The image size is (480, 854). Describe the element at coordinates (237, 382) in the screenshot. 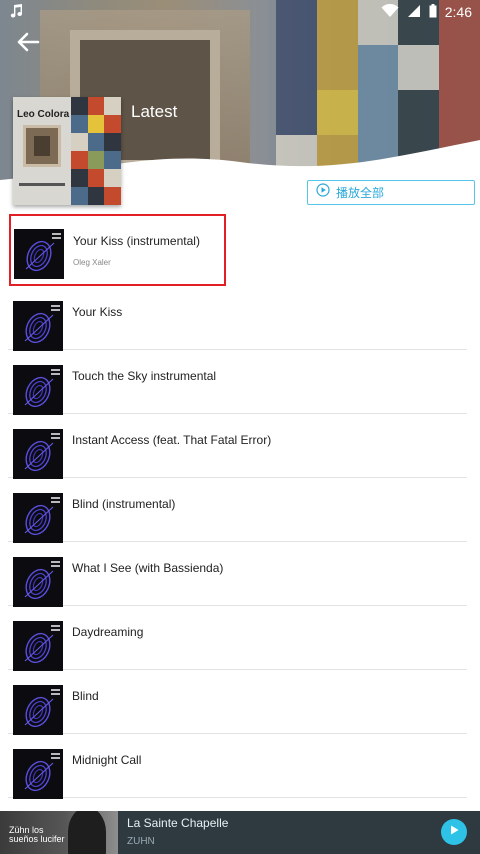

I see `track-row: Touch the Sky instrumental` at that location.